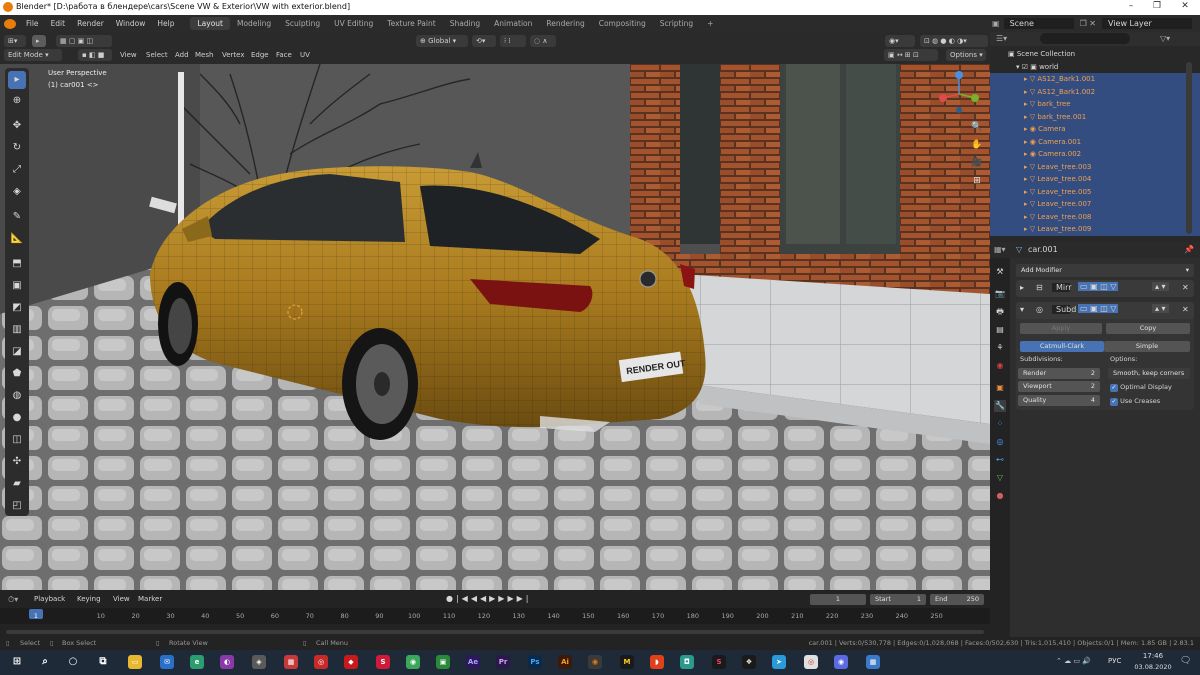 The height and width of the screenshot is (675, 1200). I want to click on timeline-scrollbar, so click(495, 632).